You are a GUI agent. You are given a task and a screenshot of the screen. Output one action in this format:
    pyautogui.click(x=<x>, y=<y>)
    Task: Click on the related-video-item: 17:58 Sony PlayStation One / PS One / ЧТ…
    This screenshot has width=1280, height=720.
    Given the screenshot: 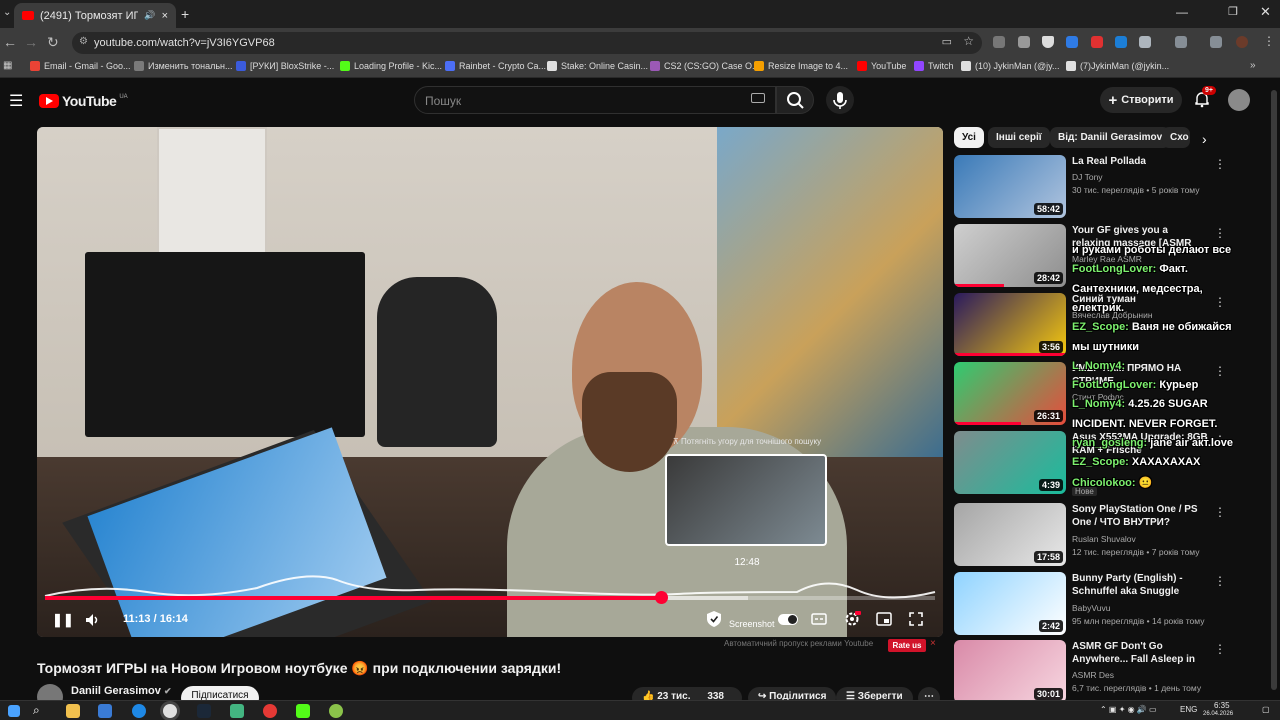 What is the action you would take?
    pyautogui.click(x=1090, y=536)
    